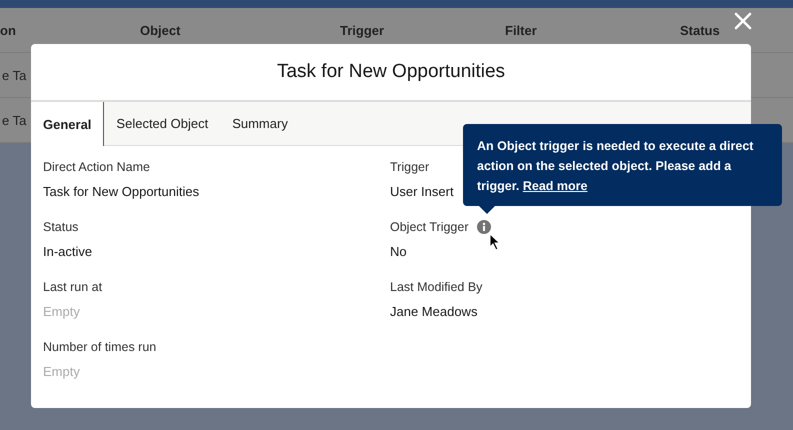 This screenshot has width=793, height=430. What do you see at coordinates (121, 191) in the screenshot?
I see `field-value: Task for New Opportunities` at bounding box center [121, 191].